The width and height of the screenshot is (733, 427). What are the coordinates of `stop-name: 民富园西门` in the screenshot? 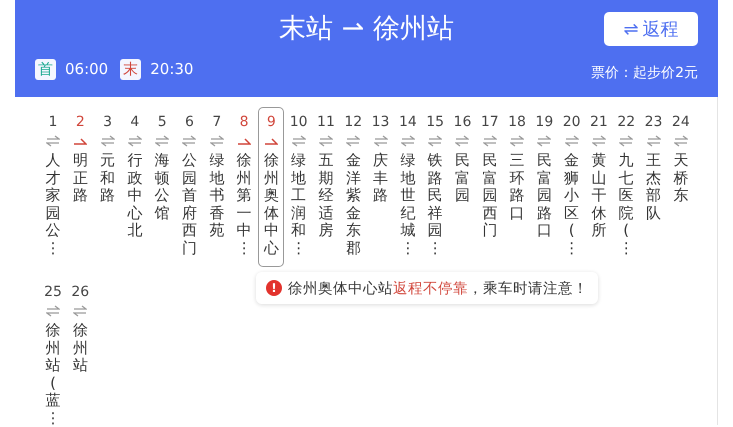 It's located at (490, 196).